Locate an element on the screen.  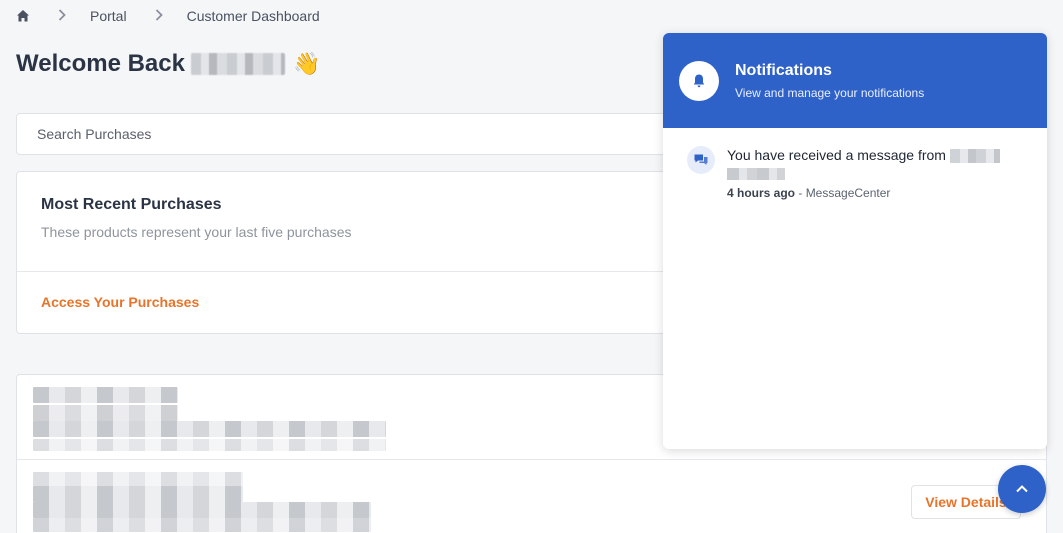
scroll-to-top-button is located at coordinates (1022, 489).